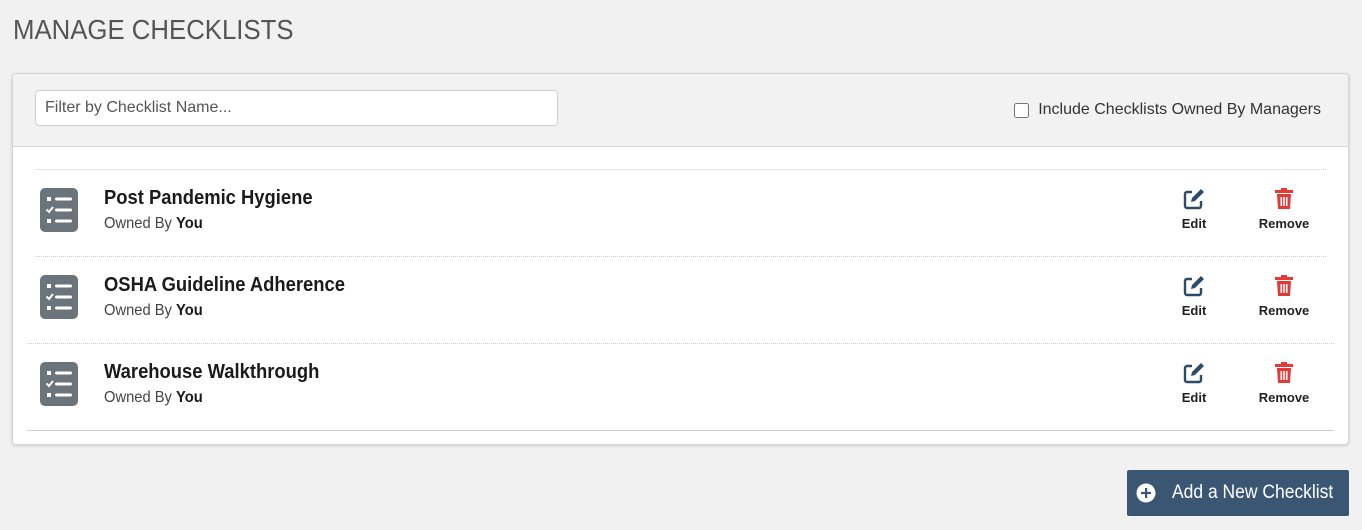 The image size is (1362, 530). I want to click on checklist-name: Warehouse Walkthrough, so click(212, 372).